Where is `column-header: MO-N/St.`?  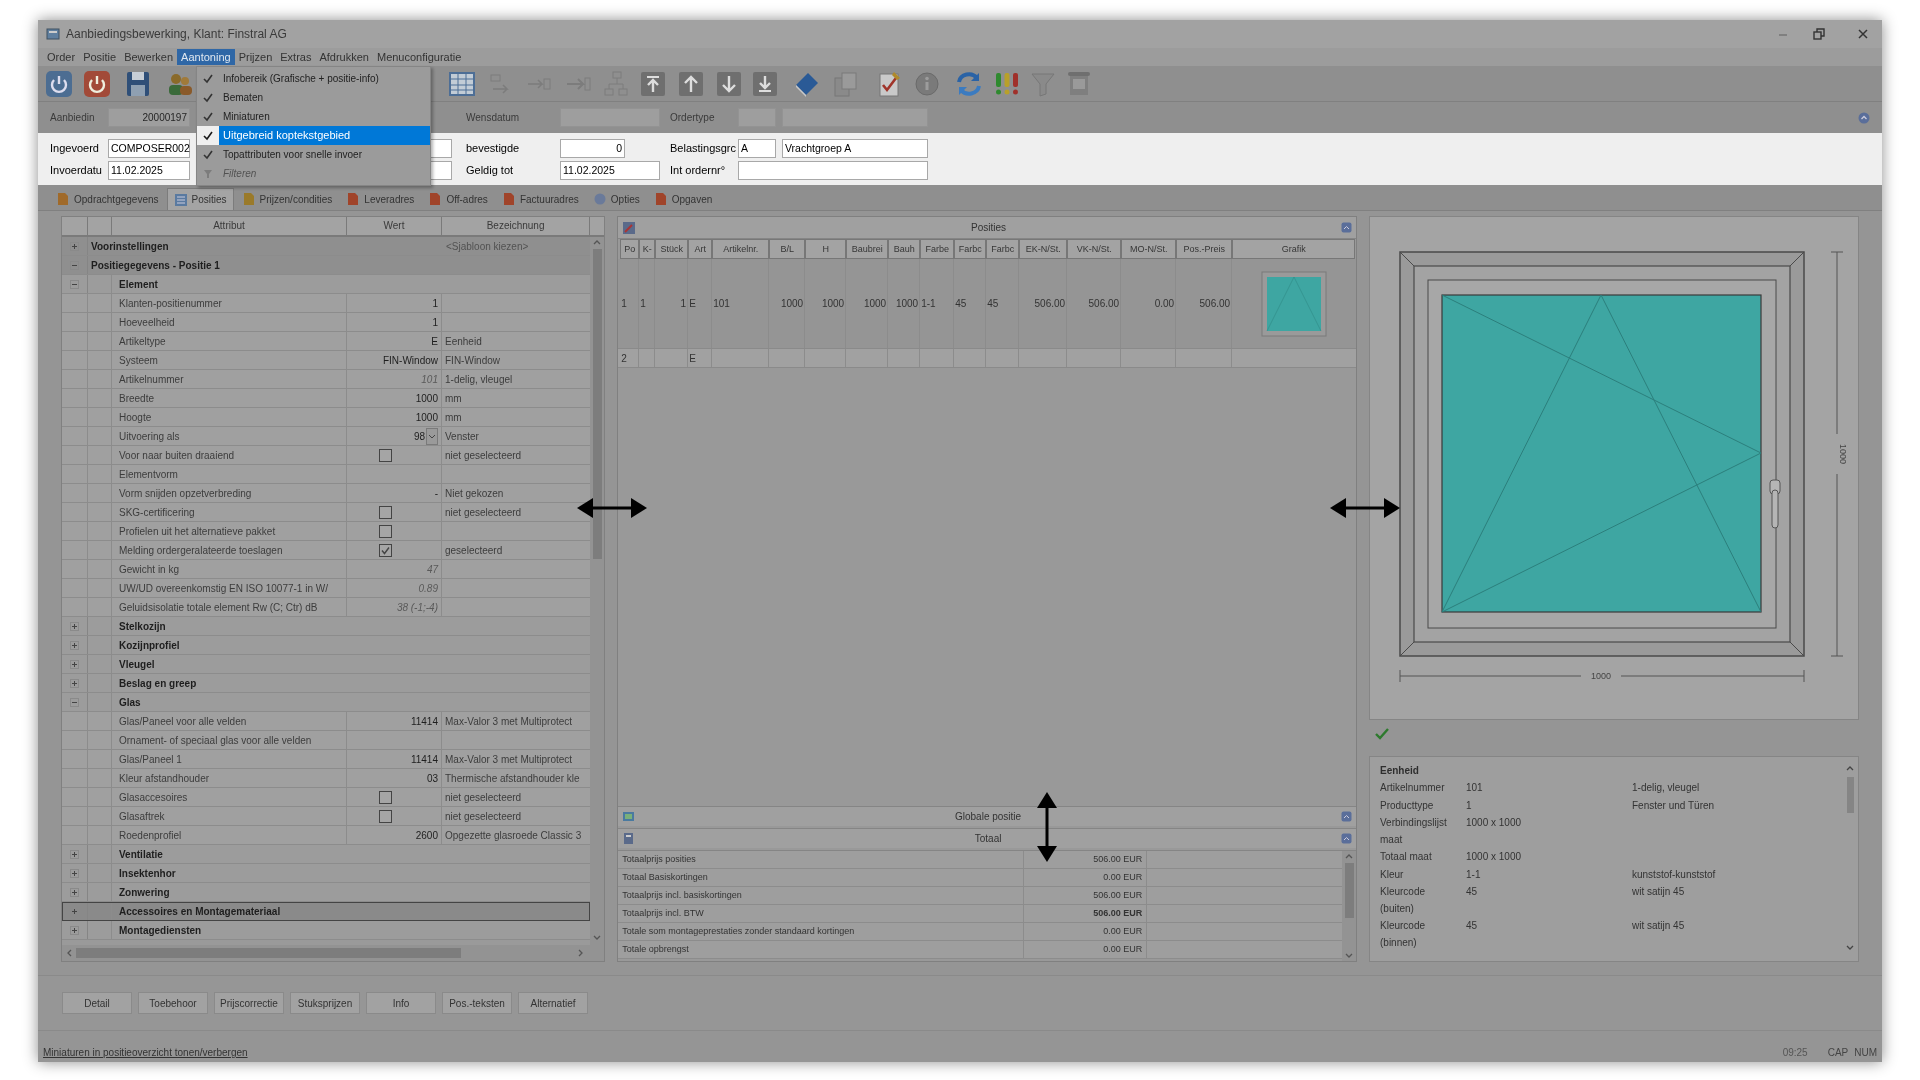 column-header: MO-N/St. is located at coordinates (1149, 249).